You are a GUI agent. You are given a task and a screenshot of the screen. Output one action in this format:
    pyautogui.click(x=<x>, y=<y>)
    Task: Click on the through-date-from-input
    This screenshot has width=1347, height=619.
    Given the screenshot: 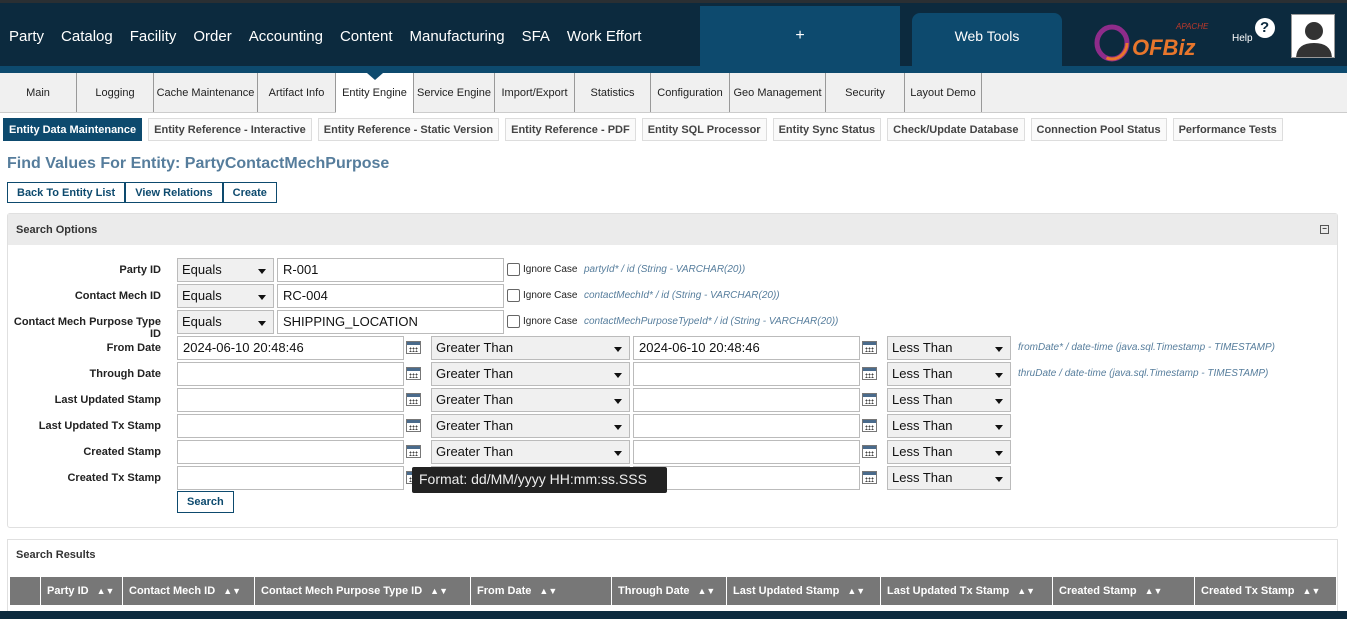 What is the action you would take?
    pyautogui.click(x=290, y=374)
    